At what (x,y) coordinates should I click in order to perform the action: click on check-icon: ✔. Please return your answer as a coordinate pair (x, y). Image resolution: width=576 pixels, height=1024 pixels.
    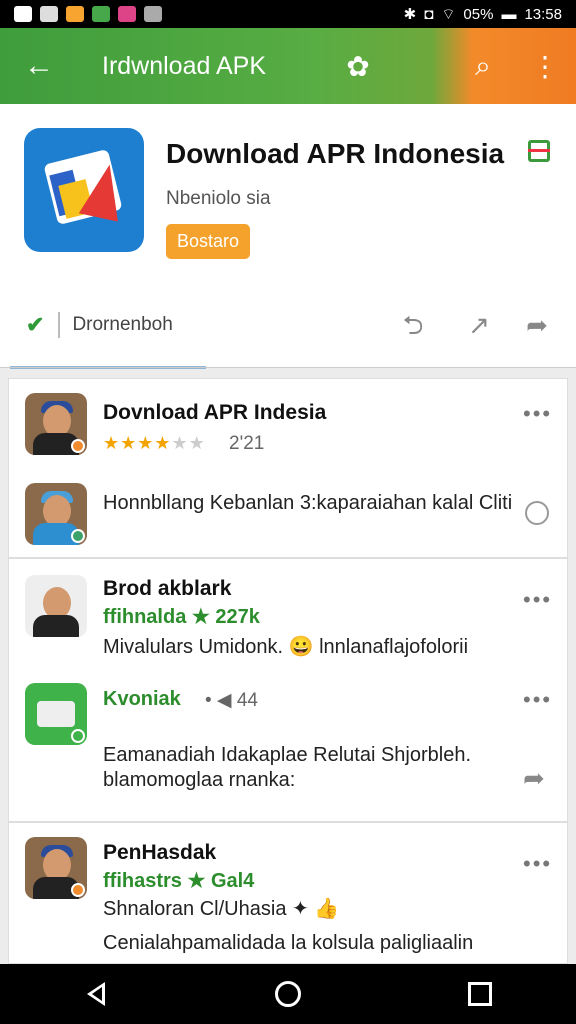
    Looking at the image, I should click on (35, 324).